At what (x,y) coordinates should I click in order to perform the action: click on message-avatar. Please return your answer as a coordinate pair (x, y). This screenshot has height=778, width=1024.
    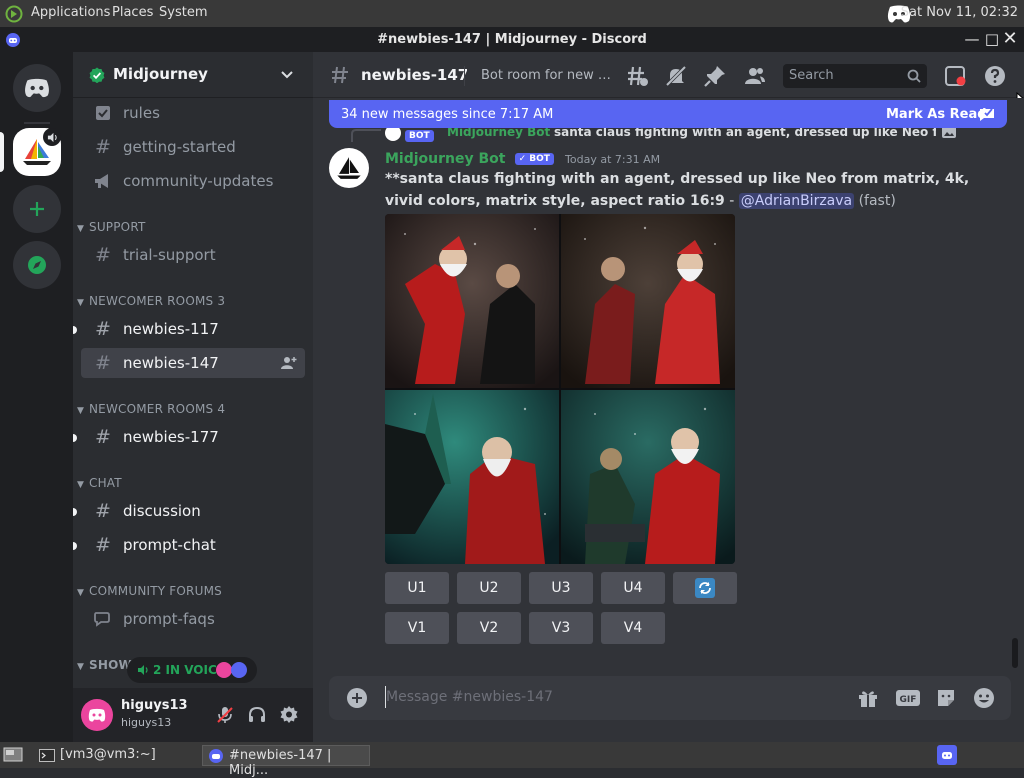
    Looking at the image, I should click on (349, 168).